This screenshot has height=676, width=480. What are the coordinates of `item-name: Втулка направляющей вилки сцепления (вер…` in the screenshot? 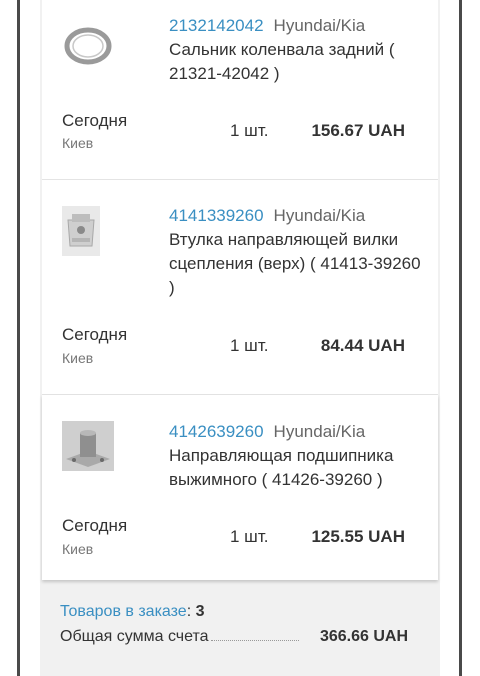 It's located at (295, 263).